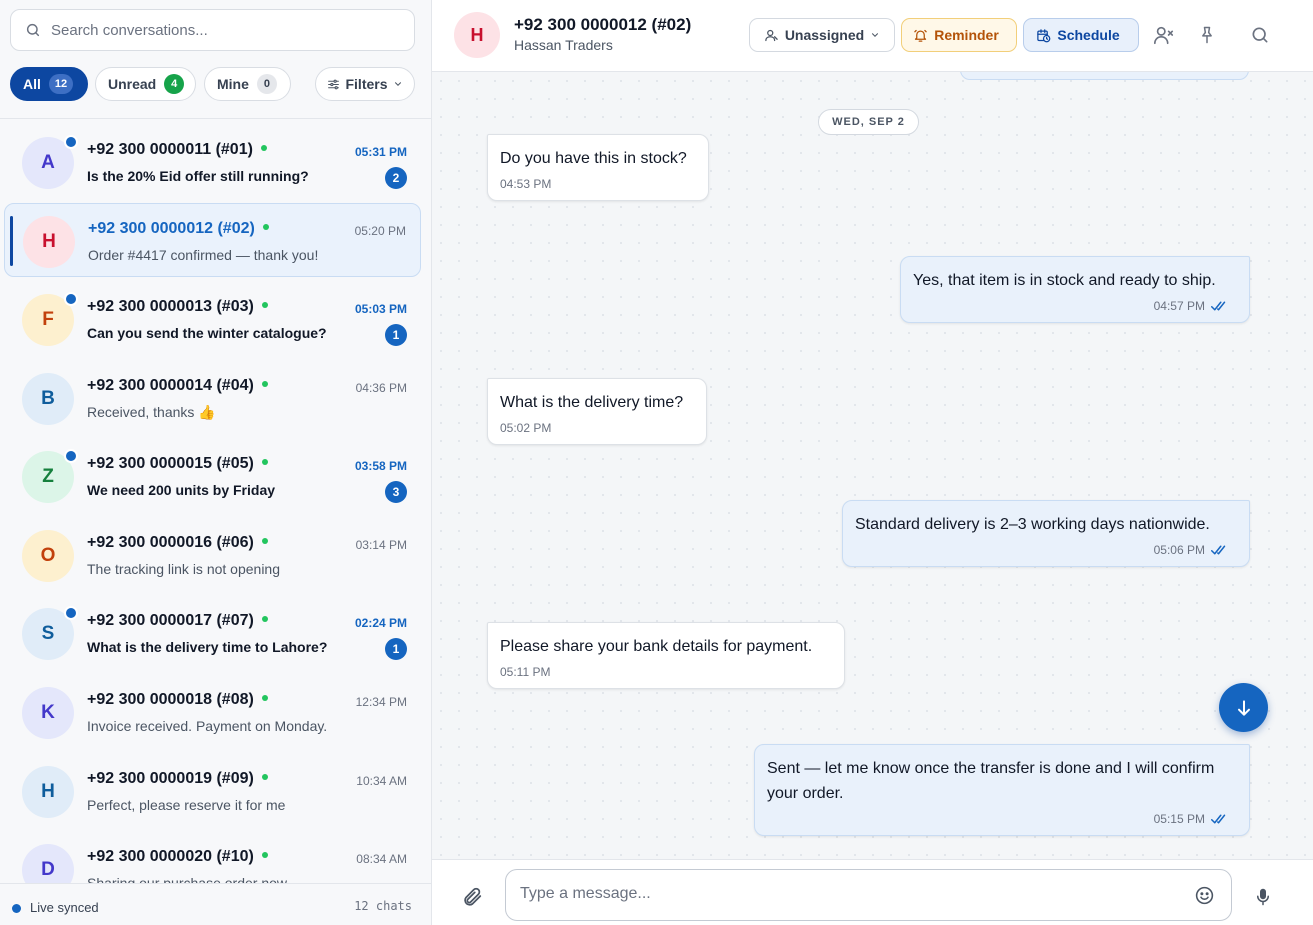 The height and width of the screenshot is (925, 1313). What do you see at coordinates (1164, 35) in the screenshot?
I see `unassign-user-button` at bounding box center [1164, 35].